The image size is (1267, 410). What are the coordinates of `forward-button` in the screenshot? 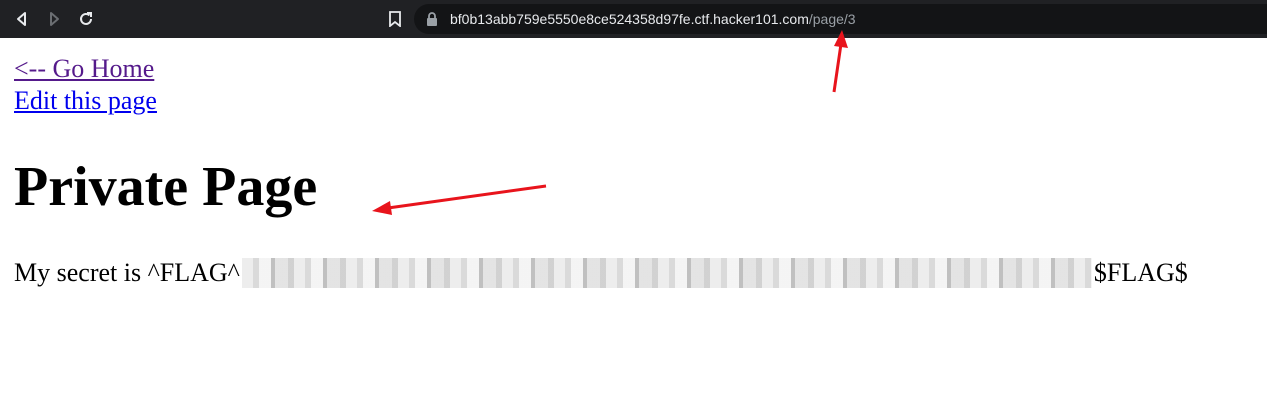 It's located at (54, 19).